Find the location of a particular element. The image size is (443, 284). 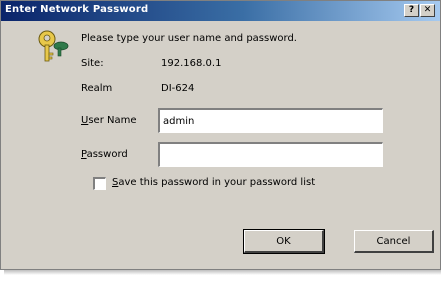

cancel-button: Cancel is located at coordinates (394, 241).